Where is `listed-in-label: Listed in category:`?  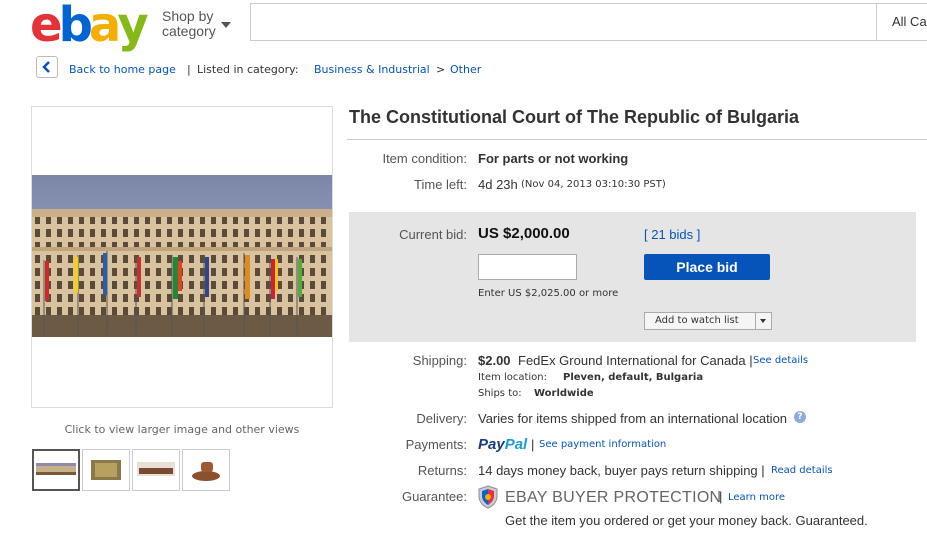
listed-in-label: Listed in category: is located at coordinates (248, 69).